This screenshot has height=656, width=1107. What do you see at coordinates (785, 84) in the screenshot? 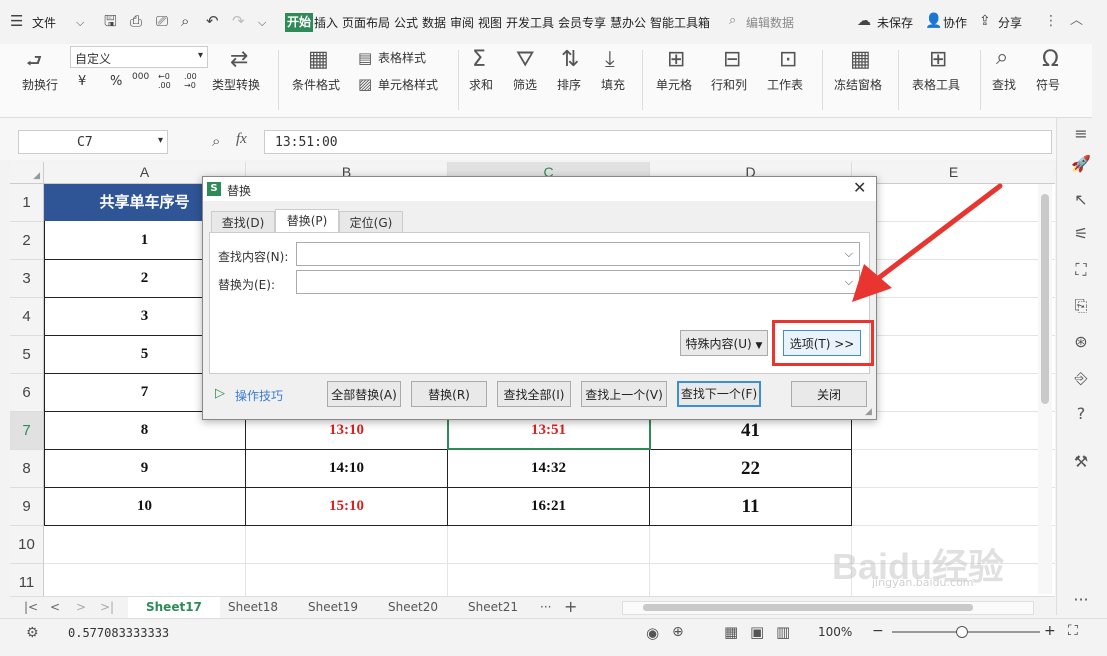
I see `worksheet-button: 工作表` at bounding box center [785, 84].